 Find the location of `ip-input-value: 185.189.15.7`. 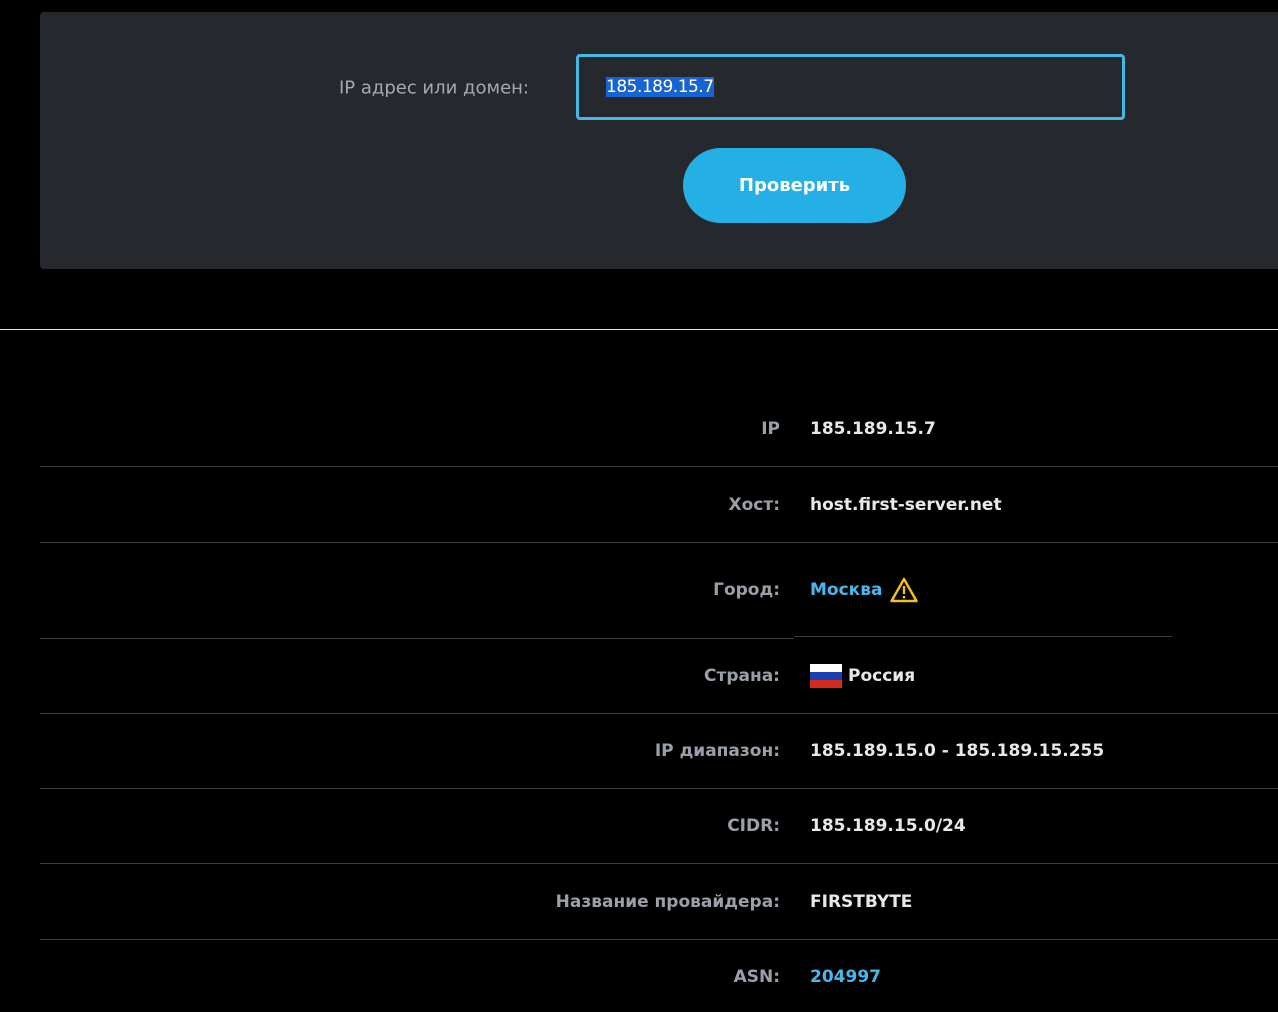

ip-input-value: 185.189.15.7 is located at coordinates (660, 87).